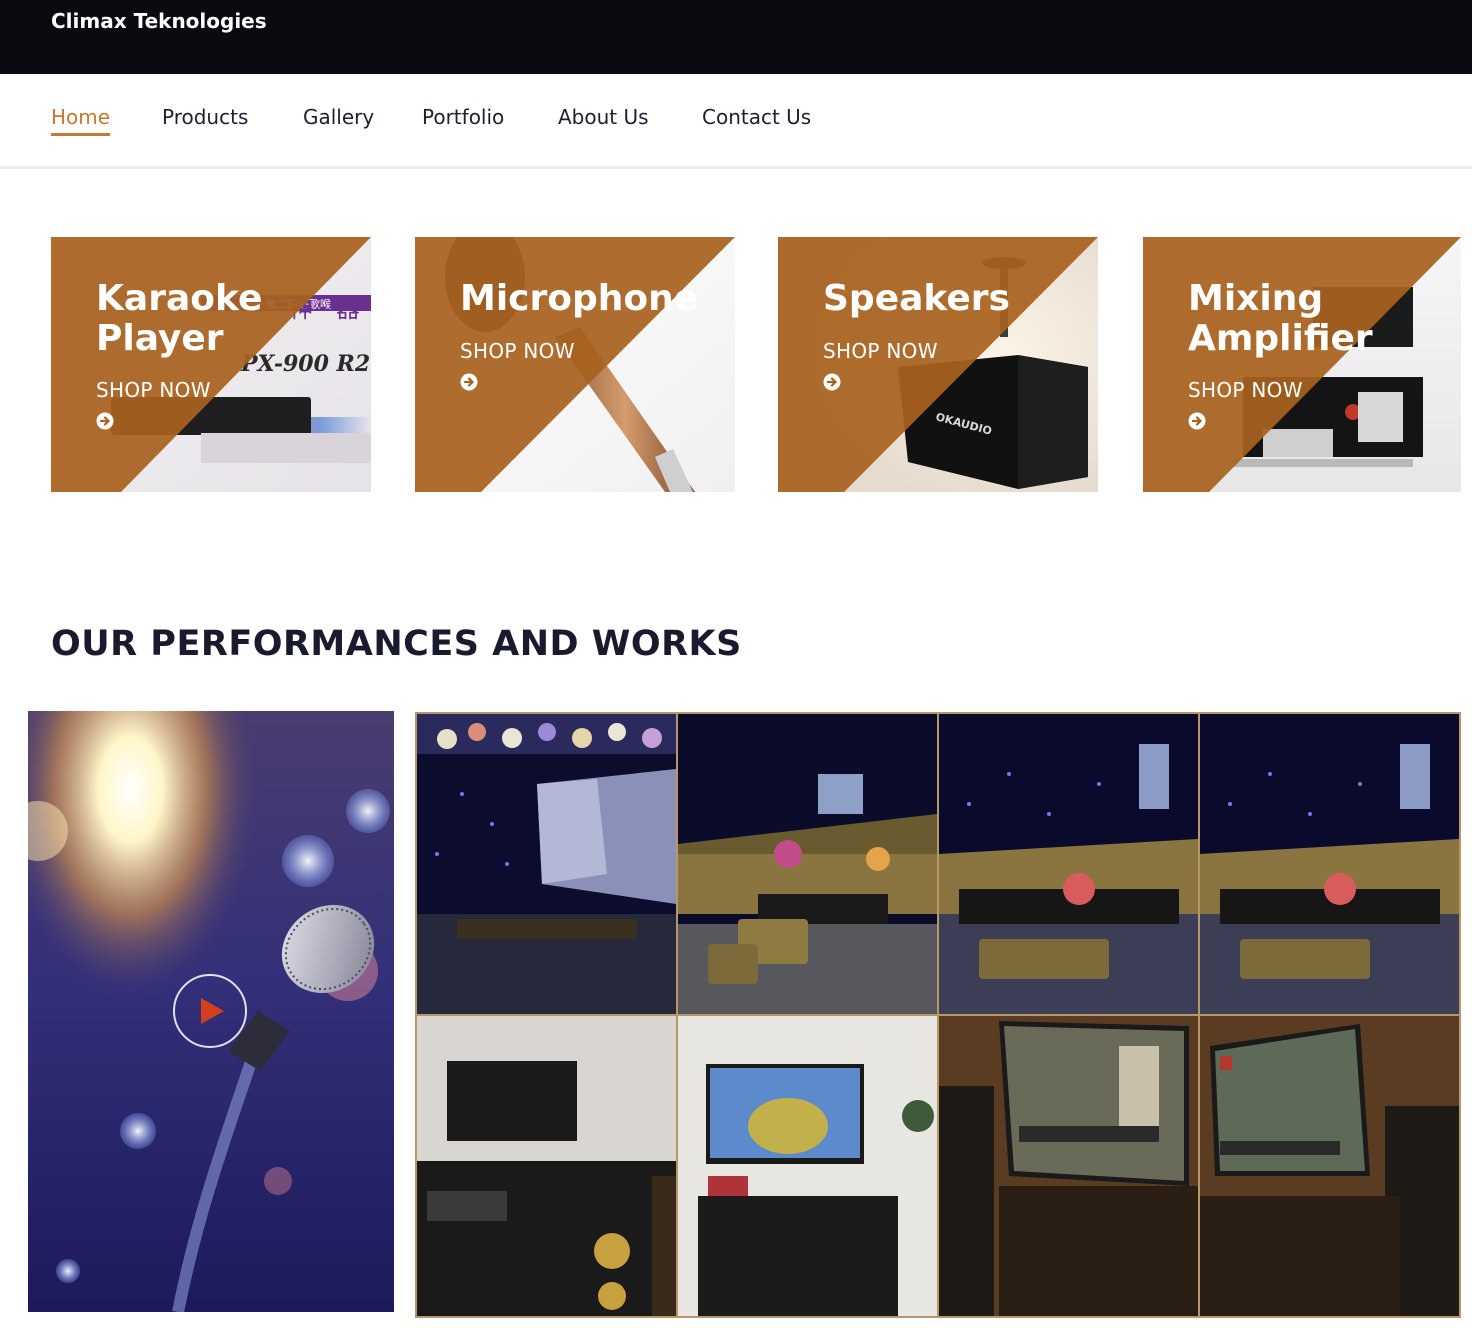  I want to click on speakers-image: OKAUDIO, so click(938, 364).